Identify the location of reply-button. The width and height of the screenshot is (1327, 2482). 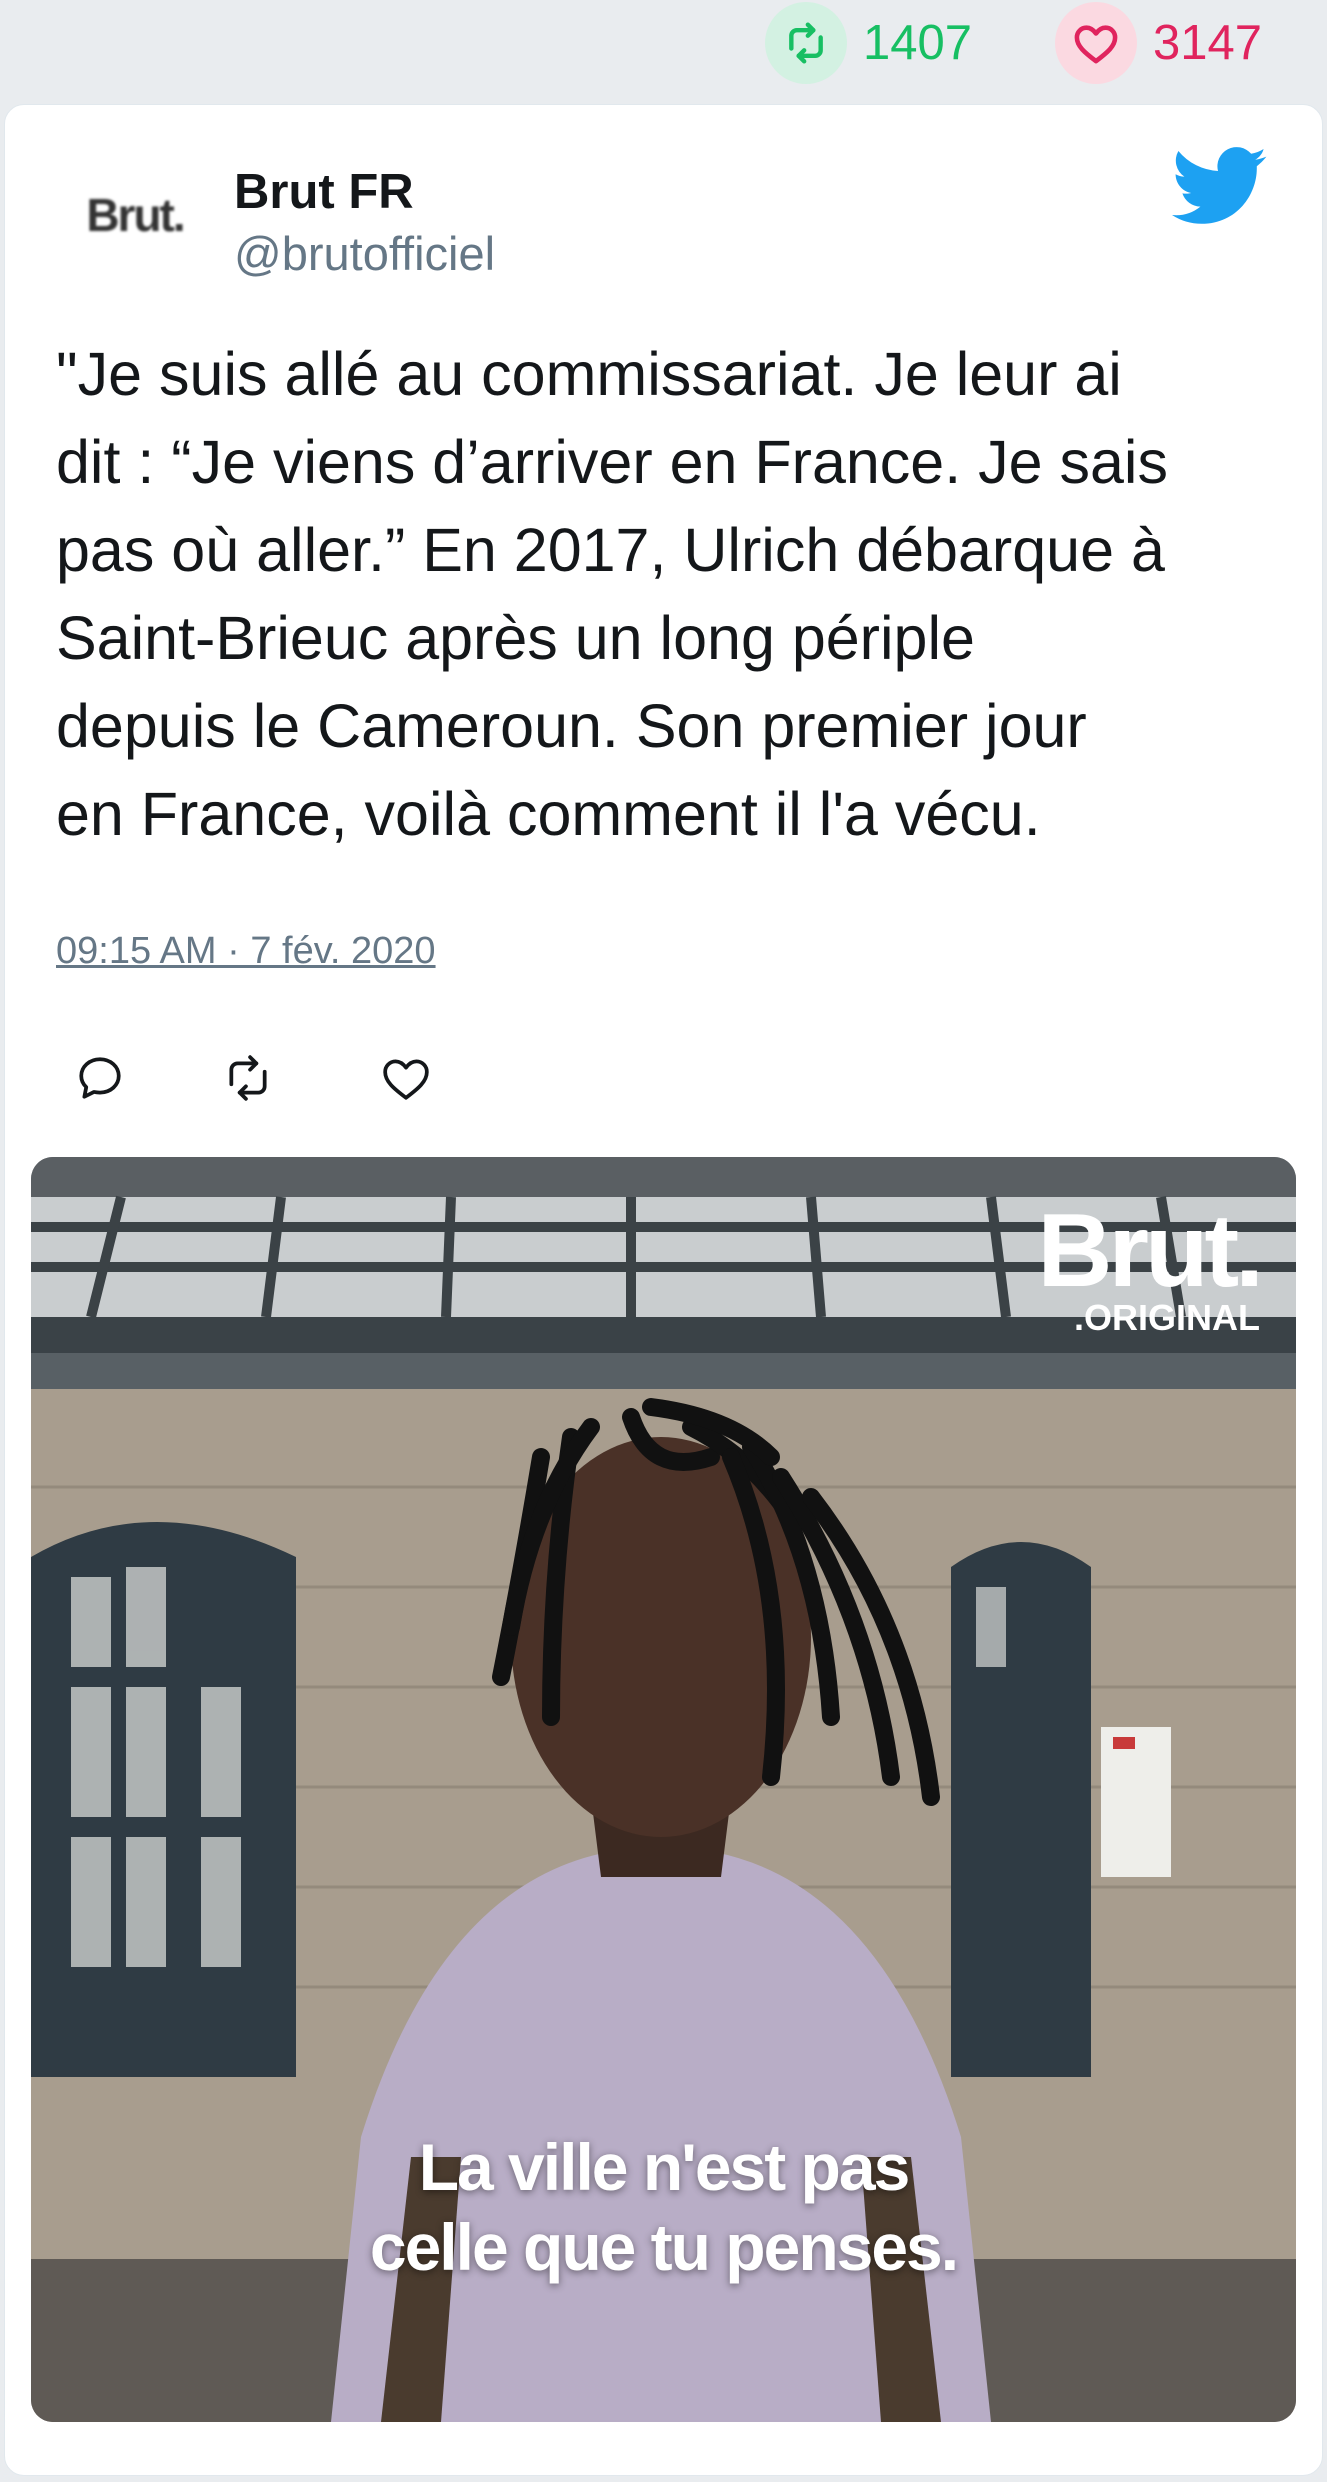
(100, 1078).